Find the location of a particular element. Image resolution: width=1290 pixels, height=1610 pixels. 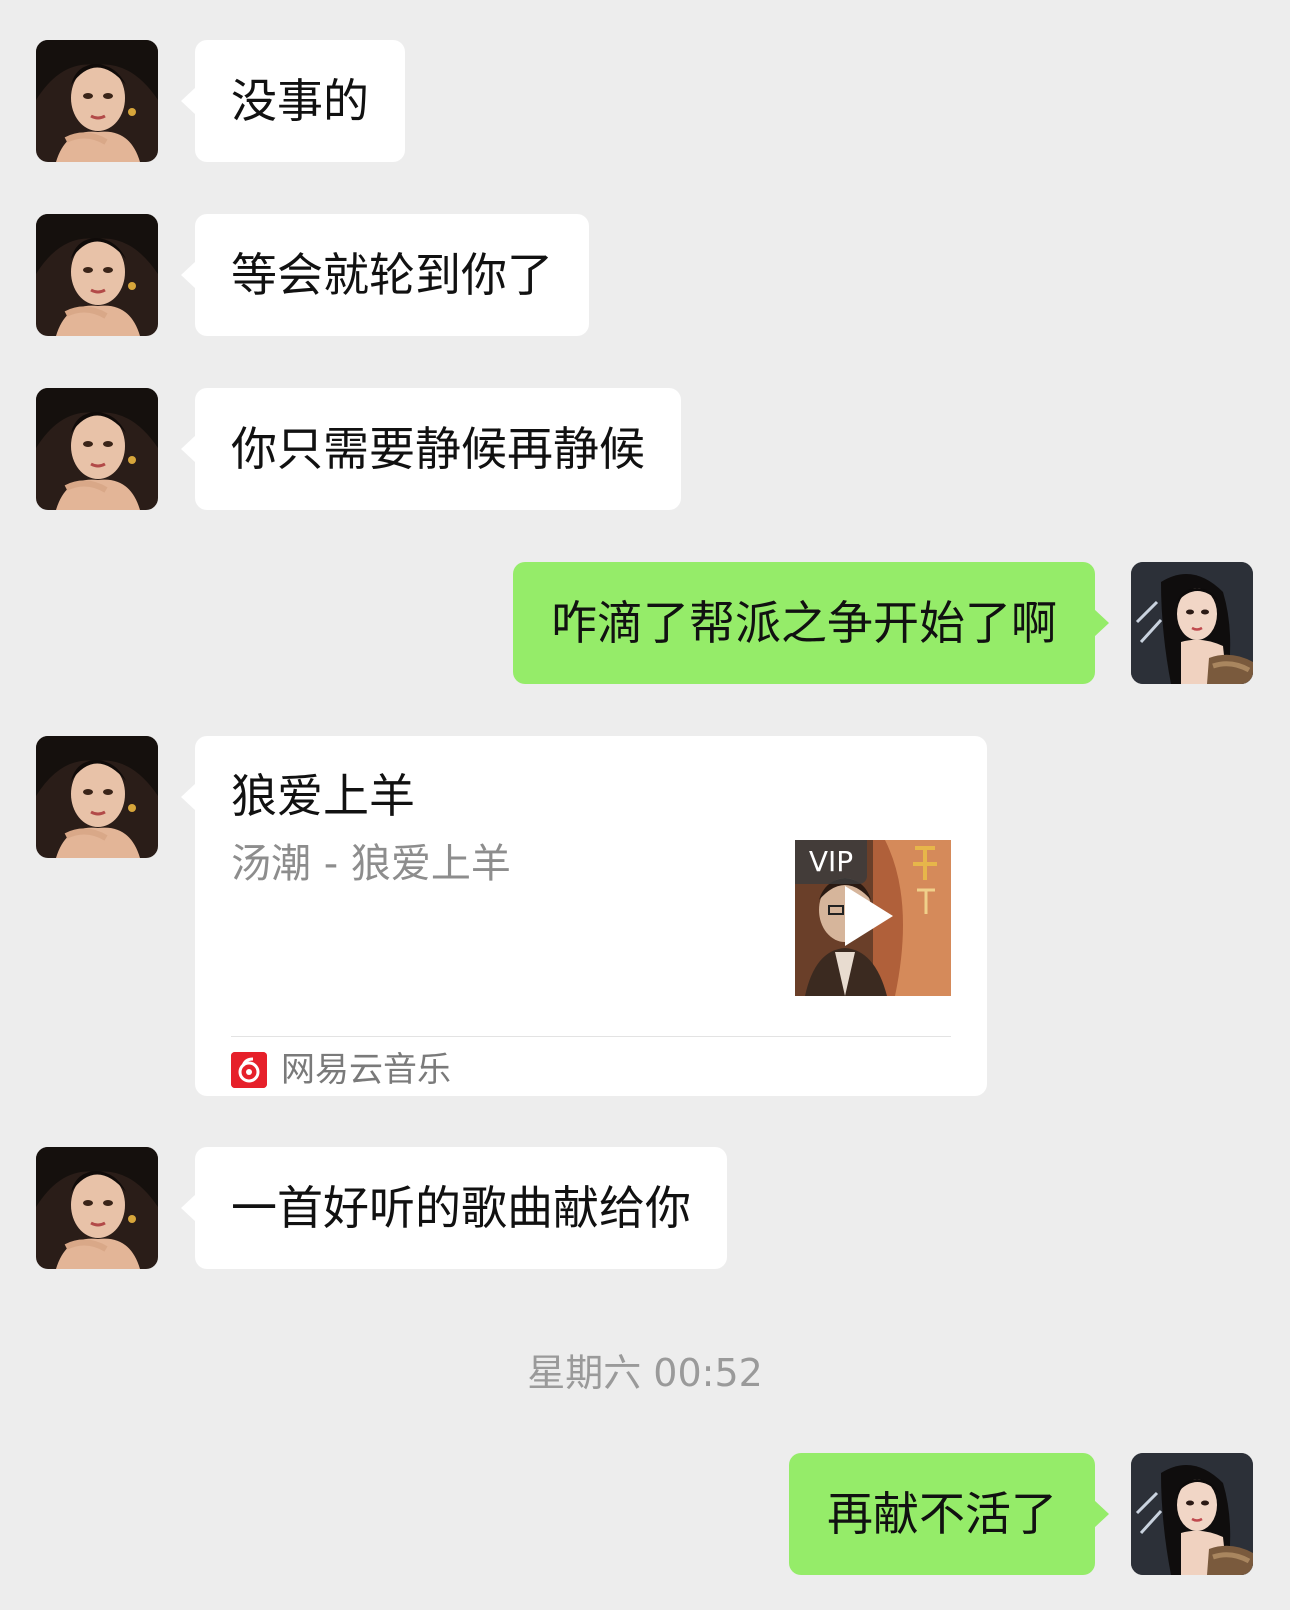

incoming-message-bubble: 等会就轮到你了 is located at coordinates (385, 275).